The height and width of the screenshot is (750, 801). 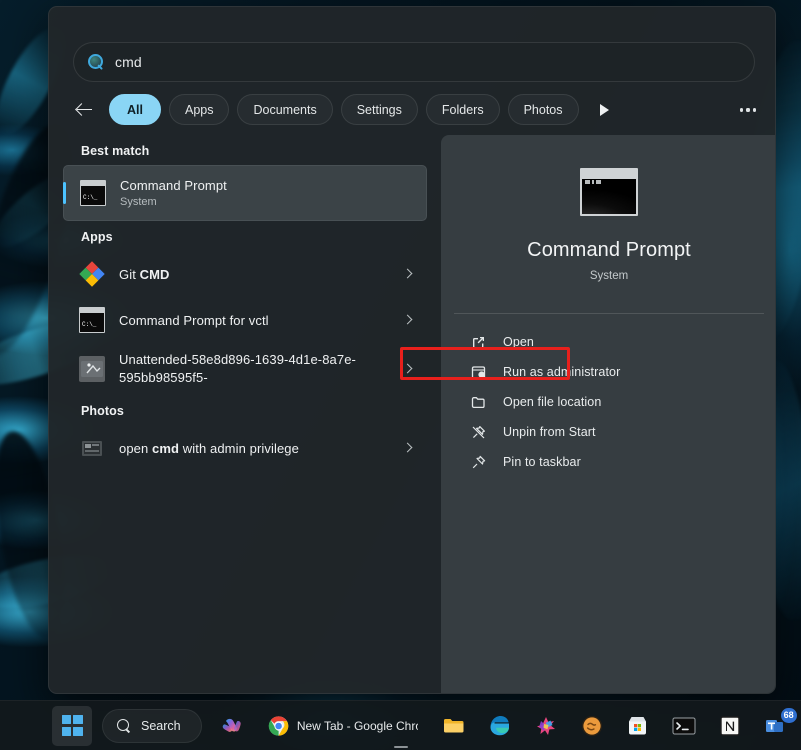 What do you see at coordinates (102, 411) in the screenshot?
I see `section-heading-photos: Photos` at bounding box center [102, 411].